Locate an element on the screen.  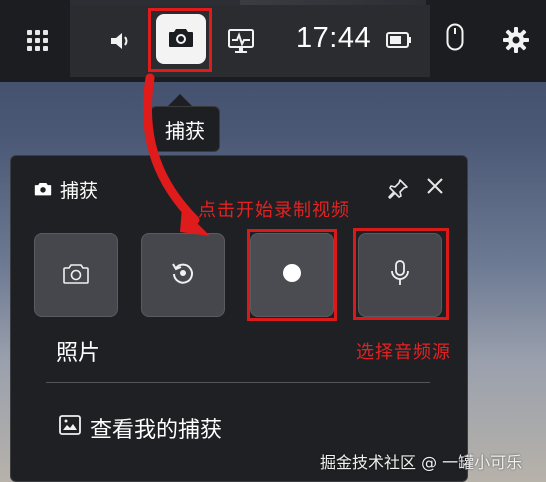
divider is located at coordinates (238, 382).